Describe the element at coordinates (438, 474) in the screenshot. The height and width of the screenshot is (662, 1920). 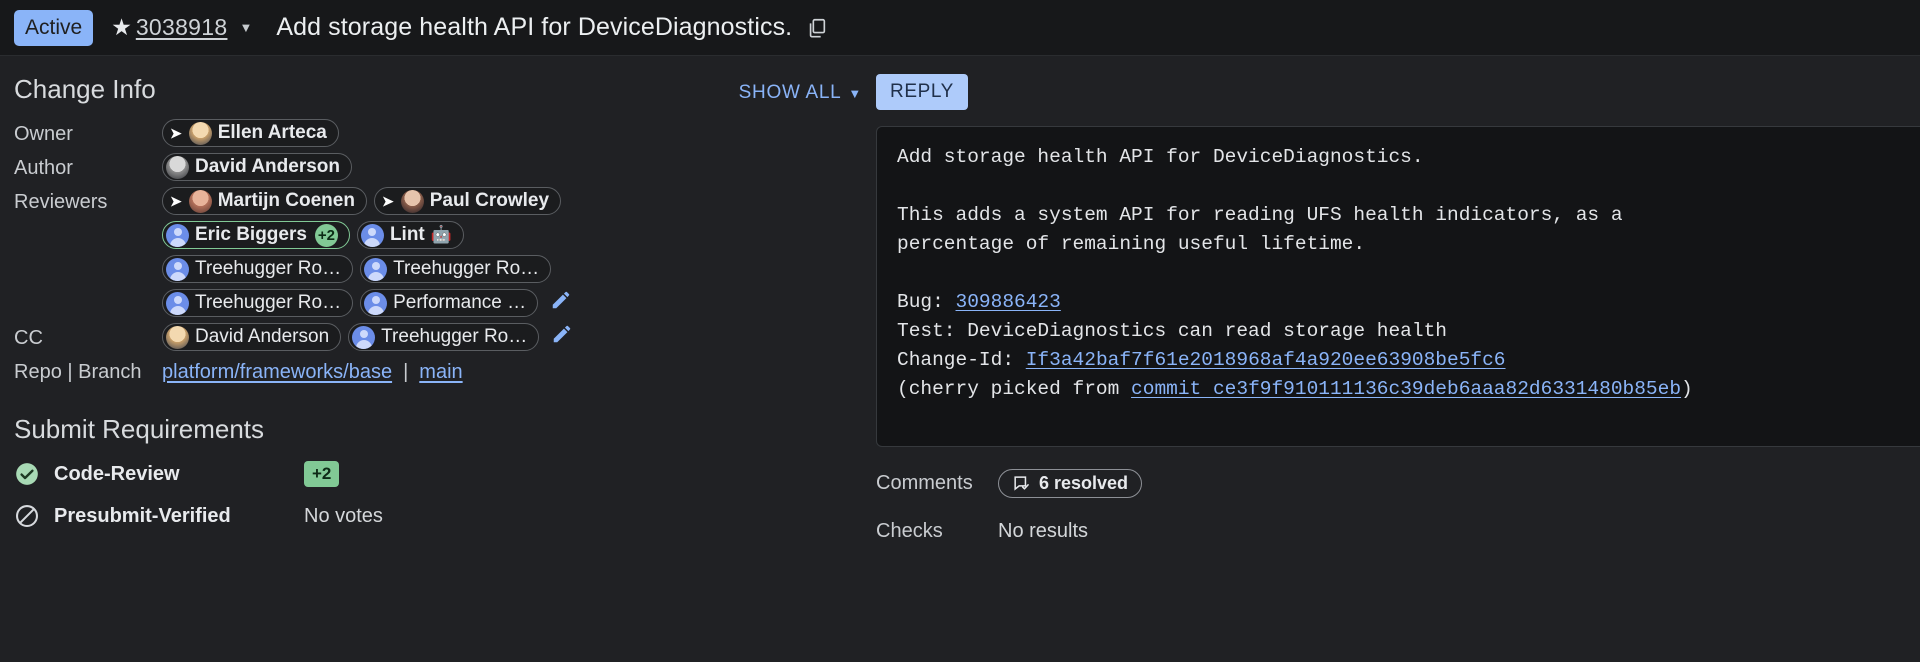
I see `submit-requirement-row: Code-Review +2` at that location.